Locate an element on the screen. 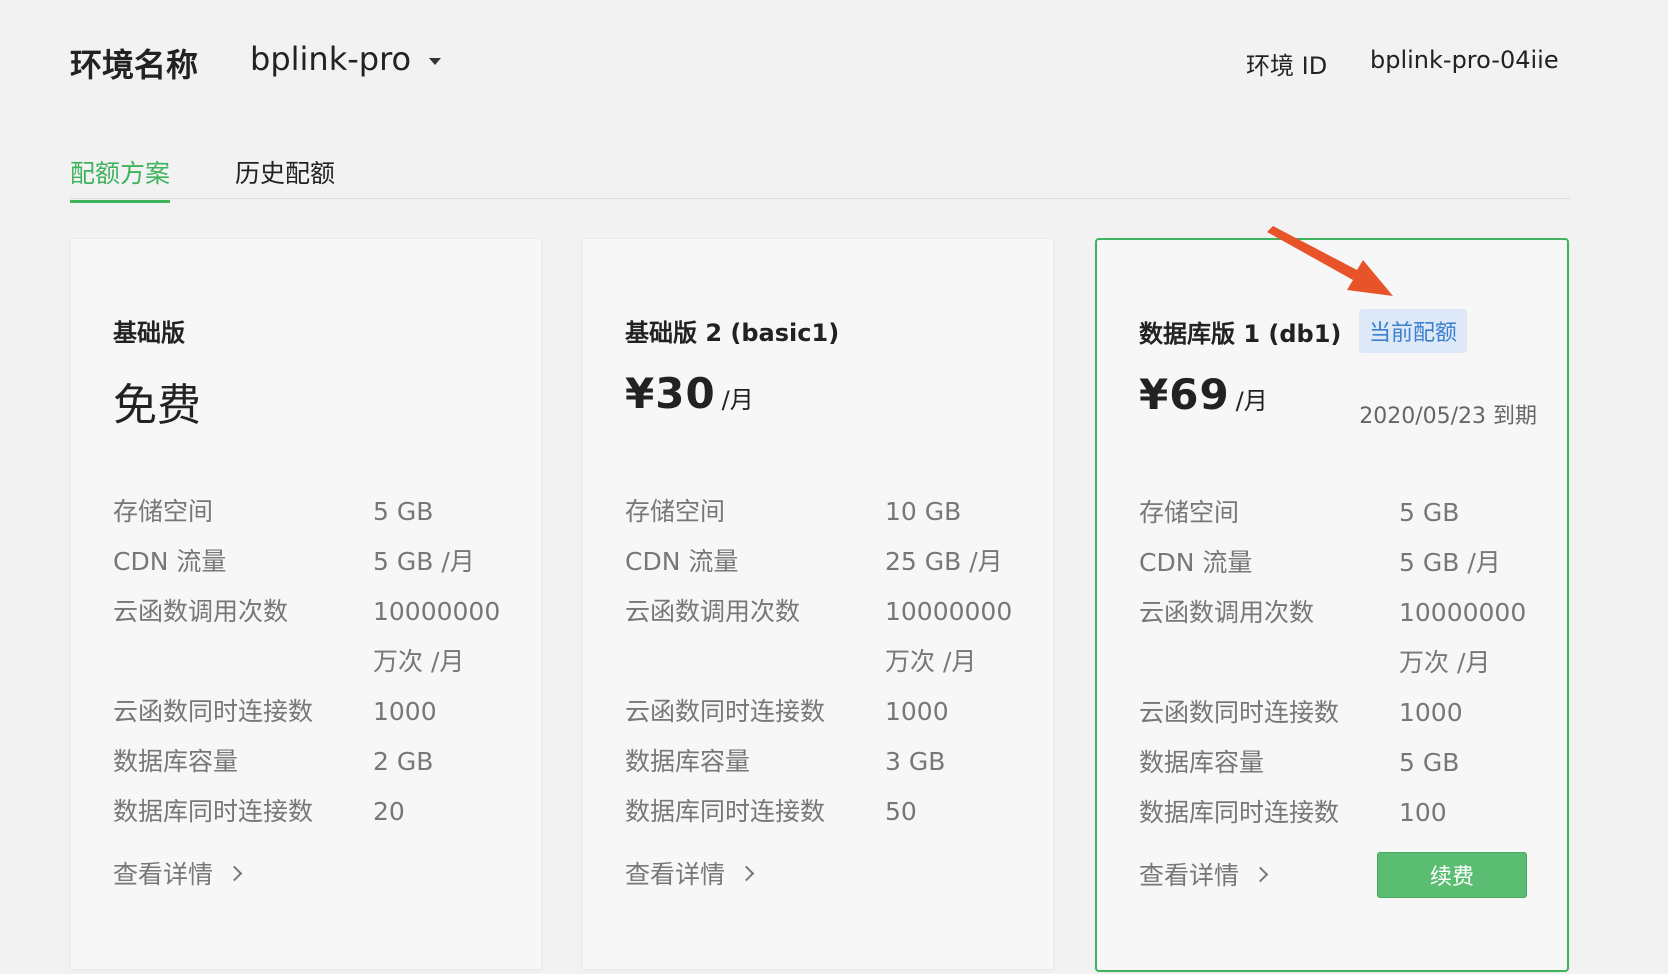 The height and width of the screenshot is (974, 1668). env-select: bplink-pro is located at coordinates (346, 59).